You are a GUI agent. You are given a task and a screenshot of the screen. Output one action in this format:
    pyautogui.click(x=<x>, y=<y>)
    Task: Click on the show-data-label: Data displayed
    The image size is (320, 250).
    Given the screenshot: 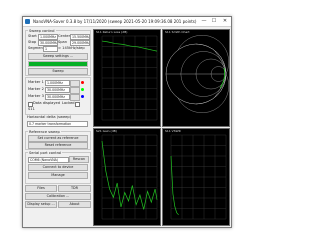 What is the action you would take?
    pyautogui.click(x=46, y=103)
    